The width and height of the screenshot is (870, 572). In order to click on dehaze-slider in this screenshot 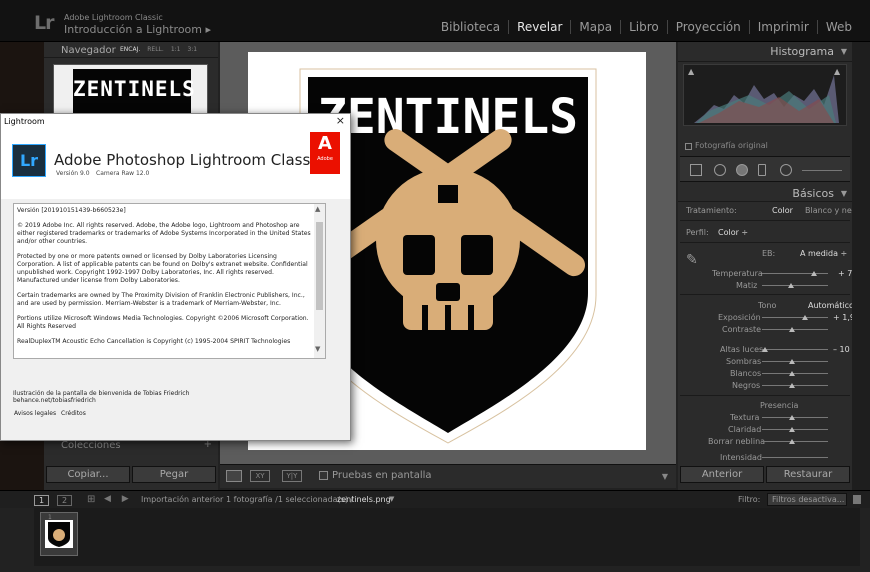, I will do `click(795, 441)`.